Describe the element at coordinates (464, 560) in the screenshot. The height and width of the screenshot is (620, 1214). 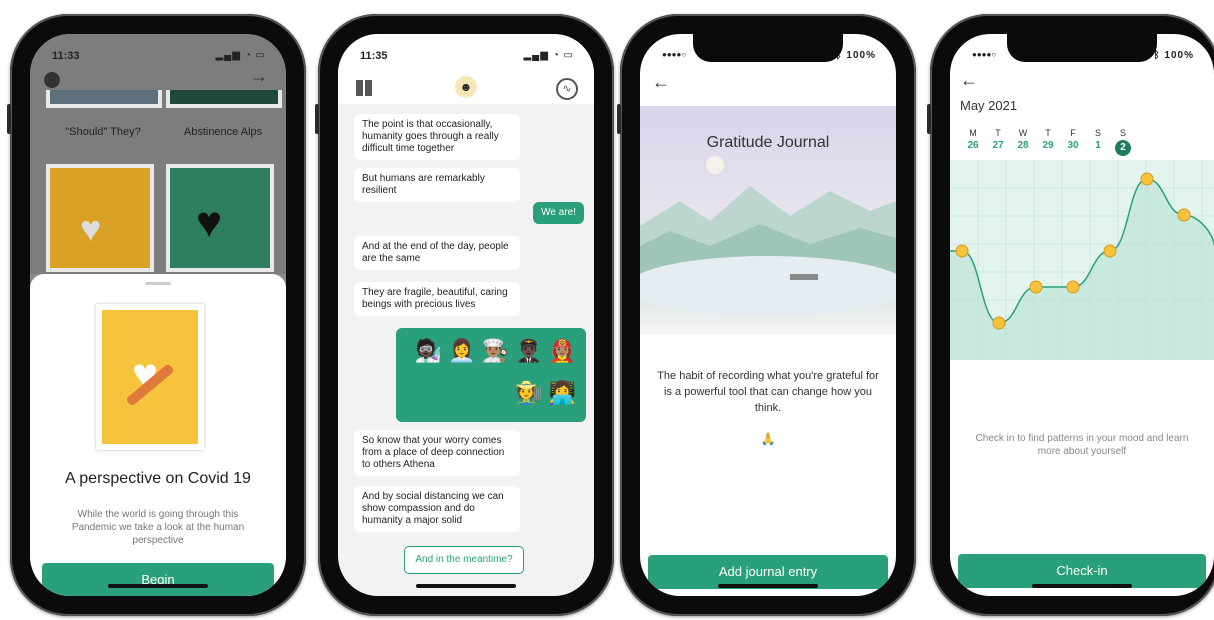
I see `reply-option-button: And in the meantime?` at that location.